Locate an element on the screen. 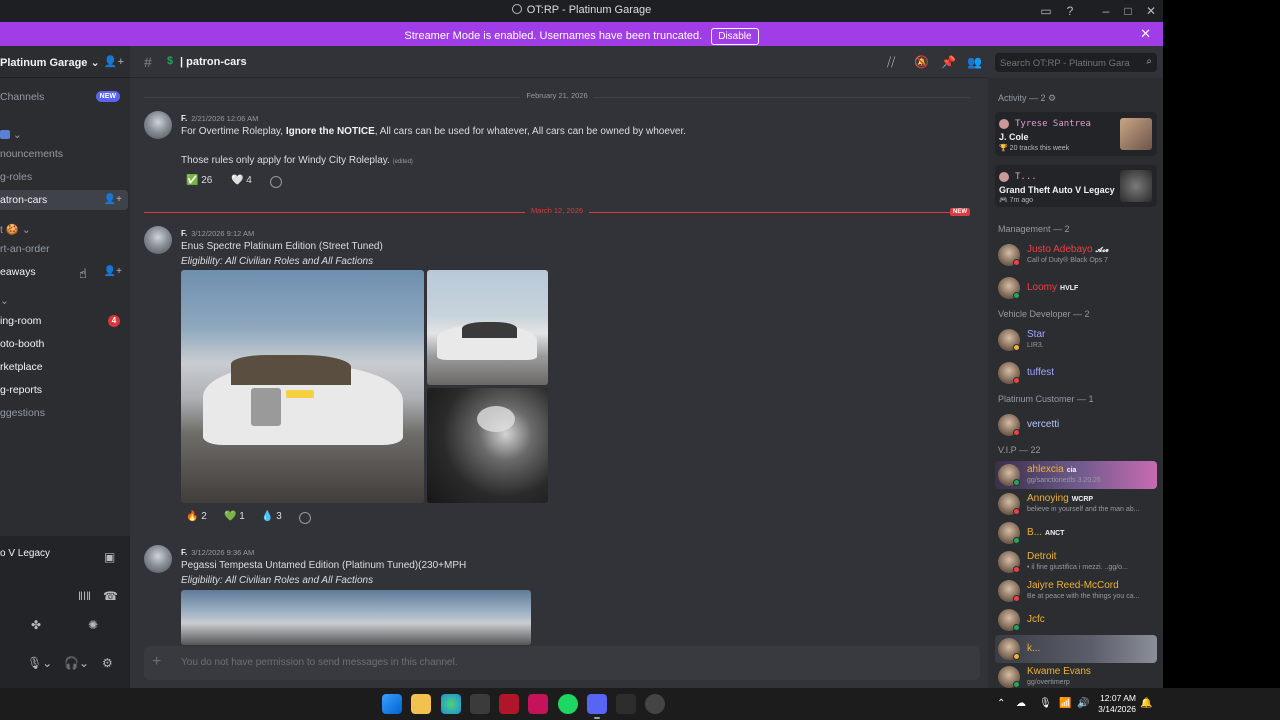 This screenshot has height=720, width=1280. search-icon: ⌕ is located at coordinates (1149, 61).